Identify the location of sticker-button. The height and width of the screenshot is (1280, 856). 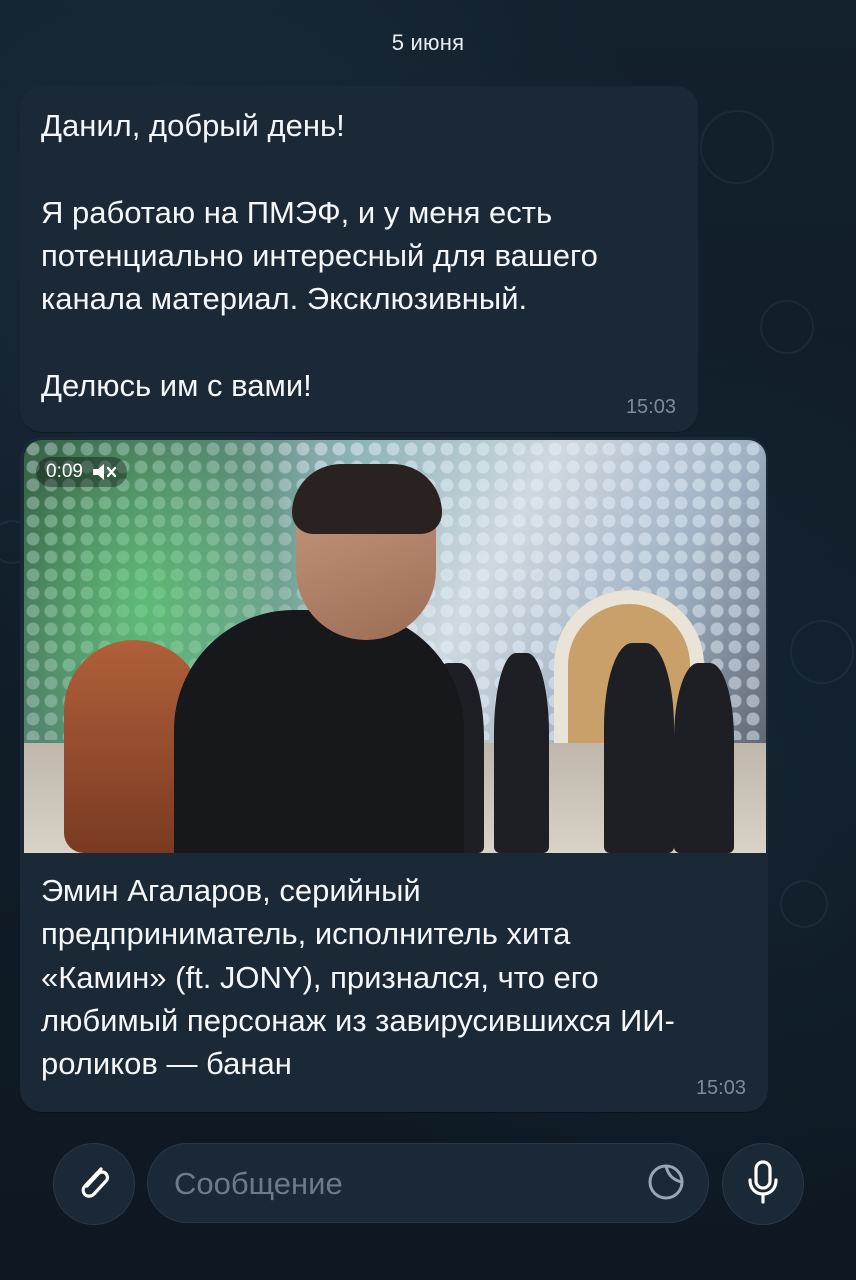
(666, 1184).